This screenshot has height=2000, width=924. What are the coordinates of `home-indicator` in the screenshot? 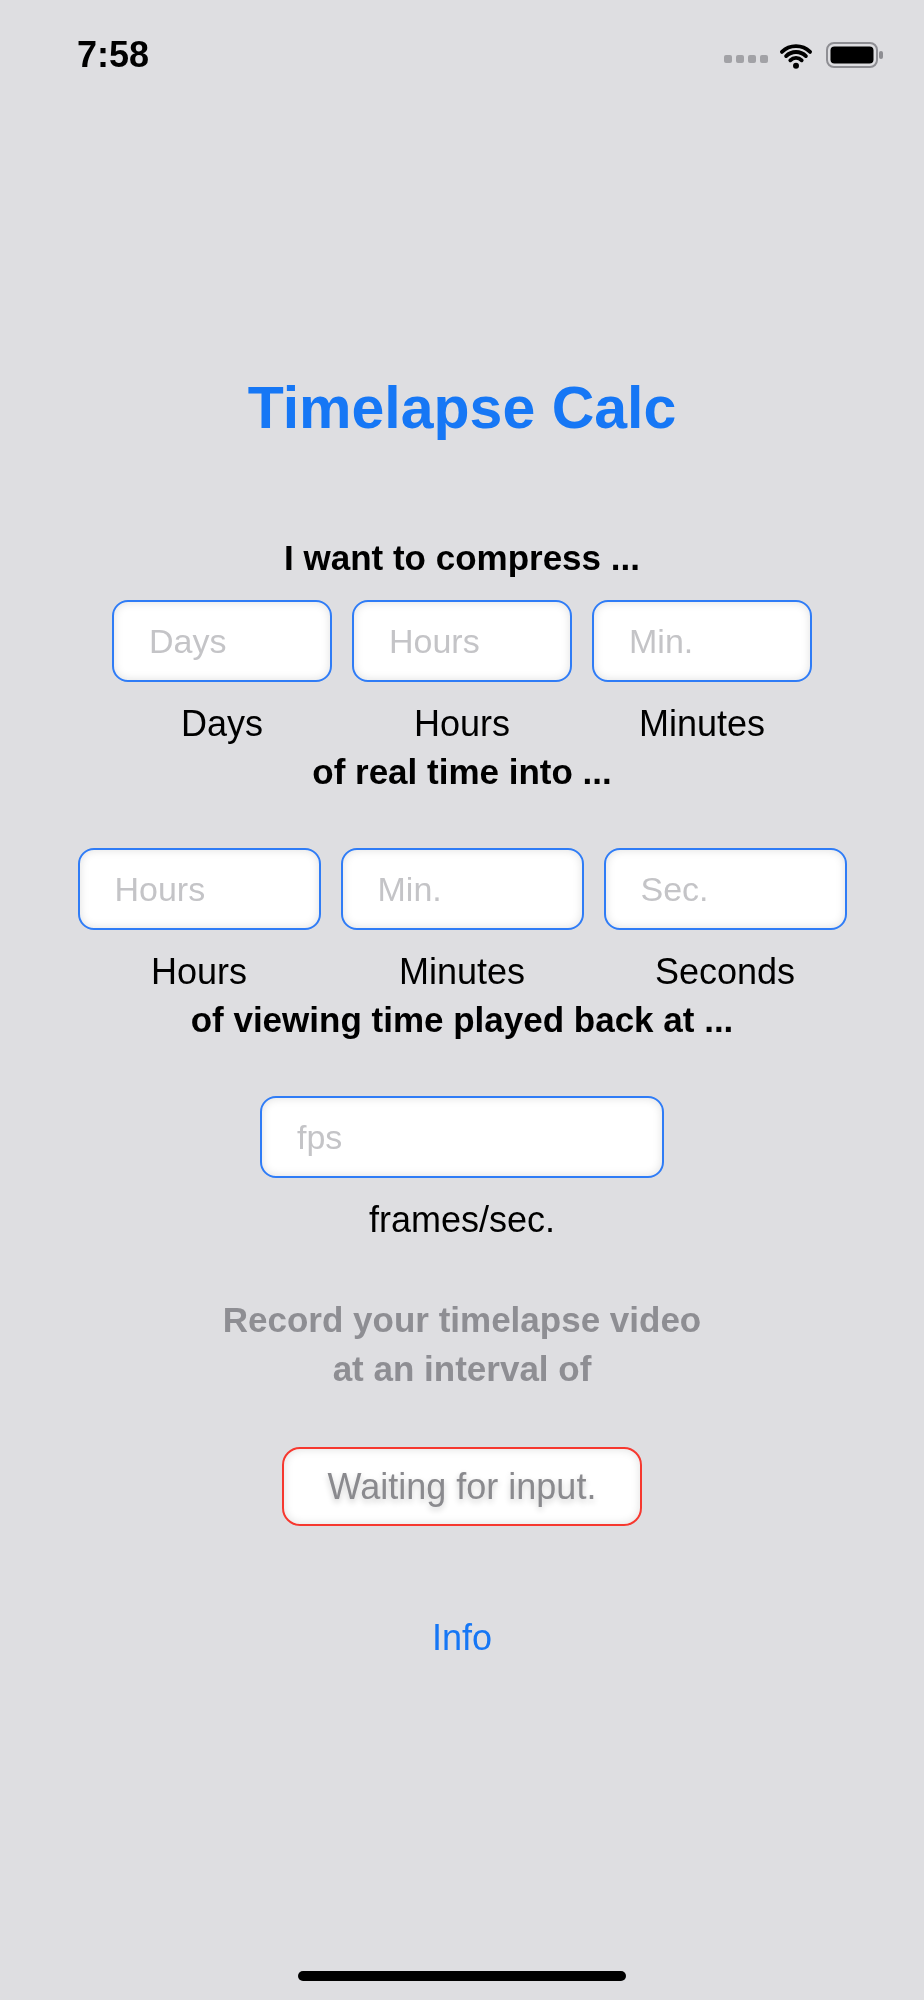 It's located at (462, 1976).